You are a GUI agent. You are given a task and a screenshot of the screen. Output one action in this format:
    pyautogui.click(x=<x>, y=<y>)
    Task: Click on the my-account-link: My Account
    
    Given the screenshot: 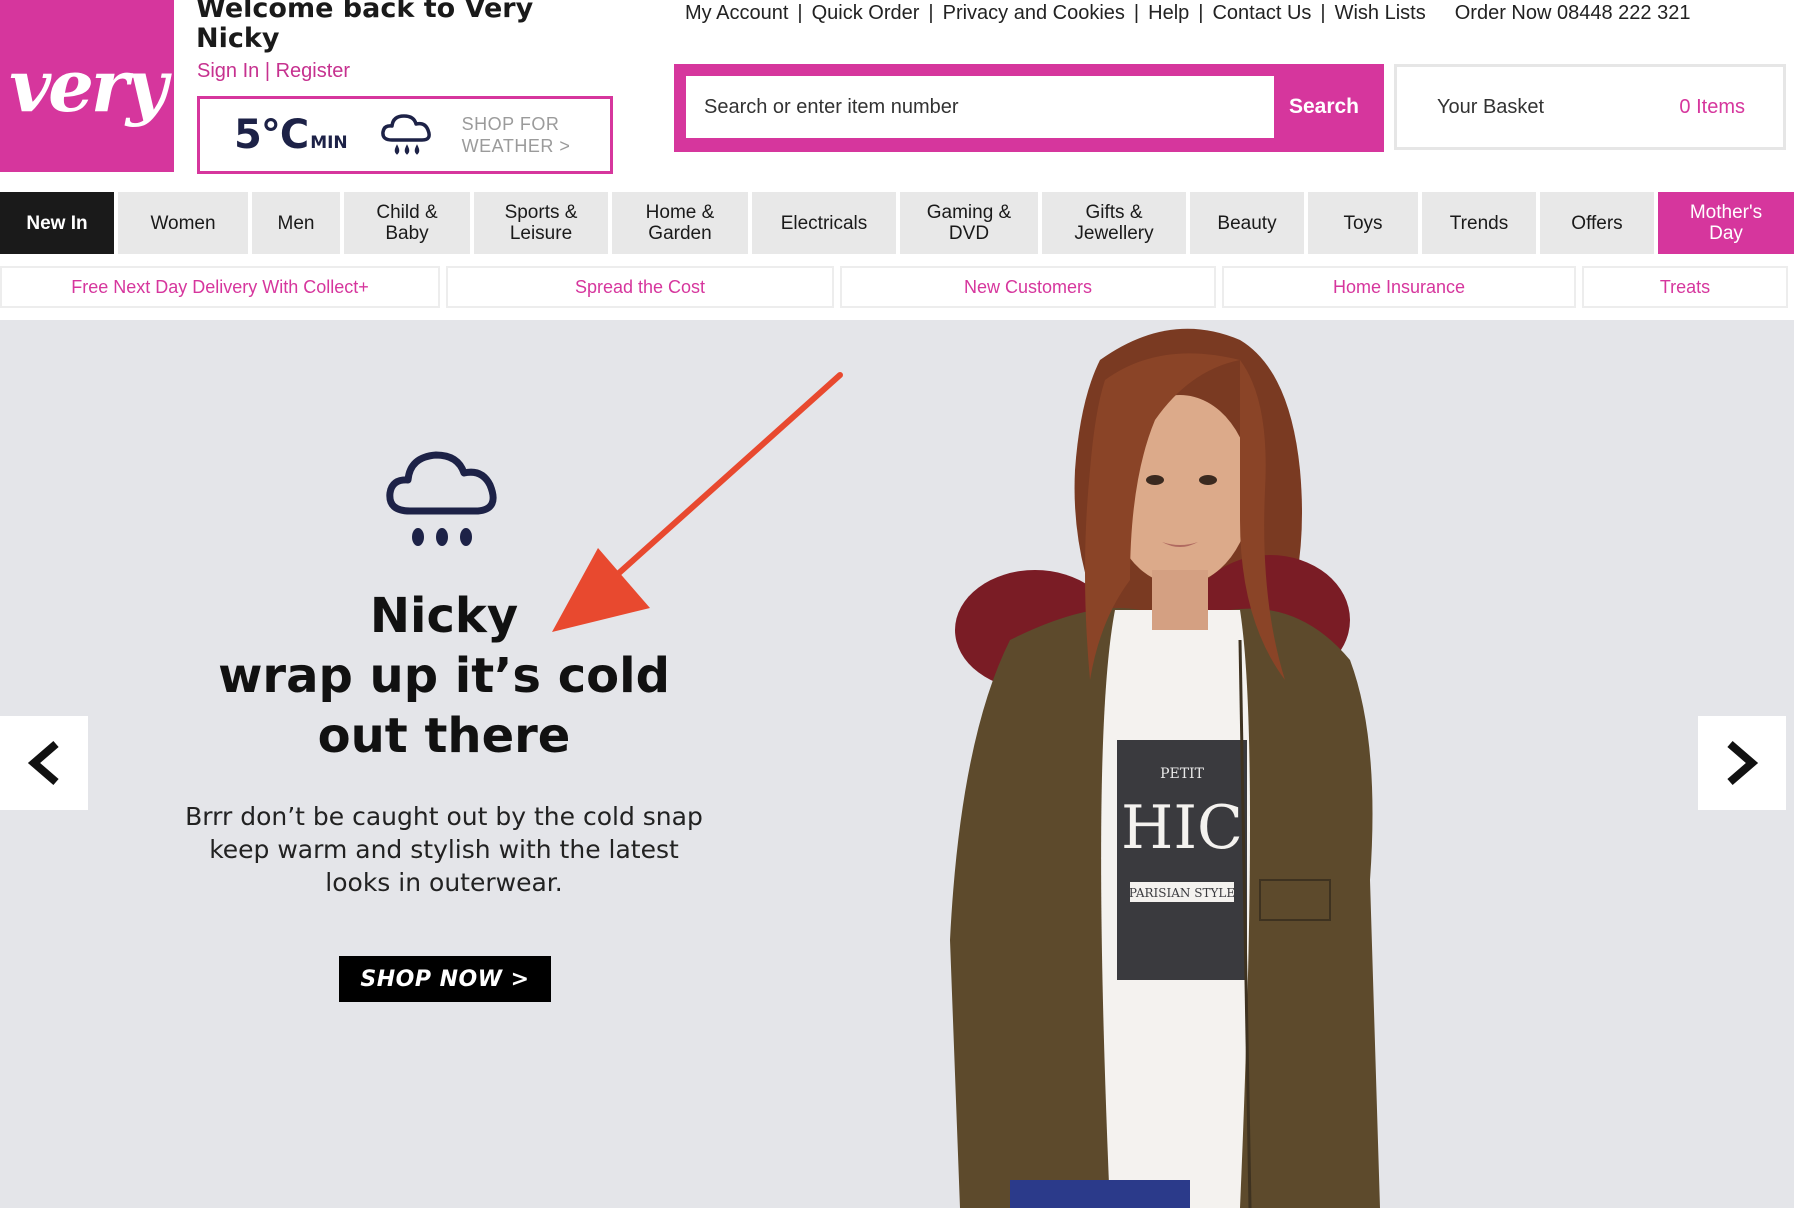 What is the action you would take?
    pyautogui.click(x=736, y=13)
    